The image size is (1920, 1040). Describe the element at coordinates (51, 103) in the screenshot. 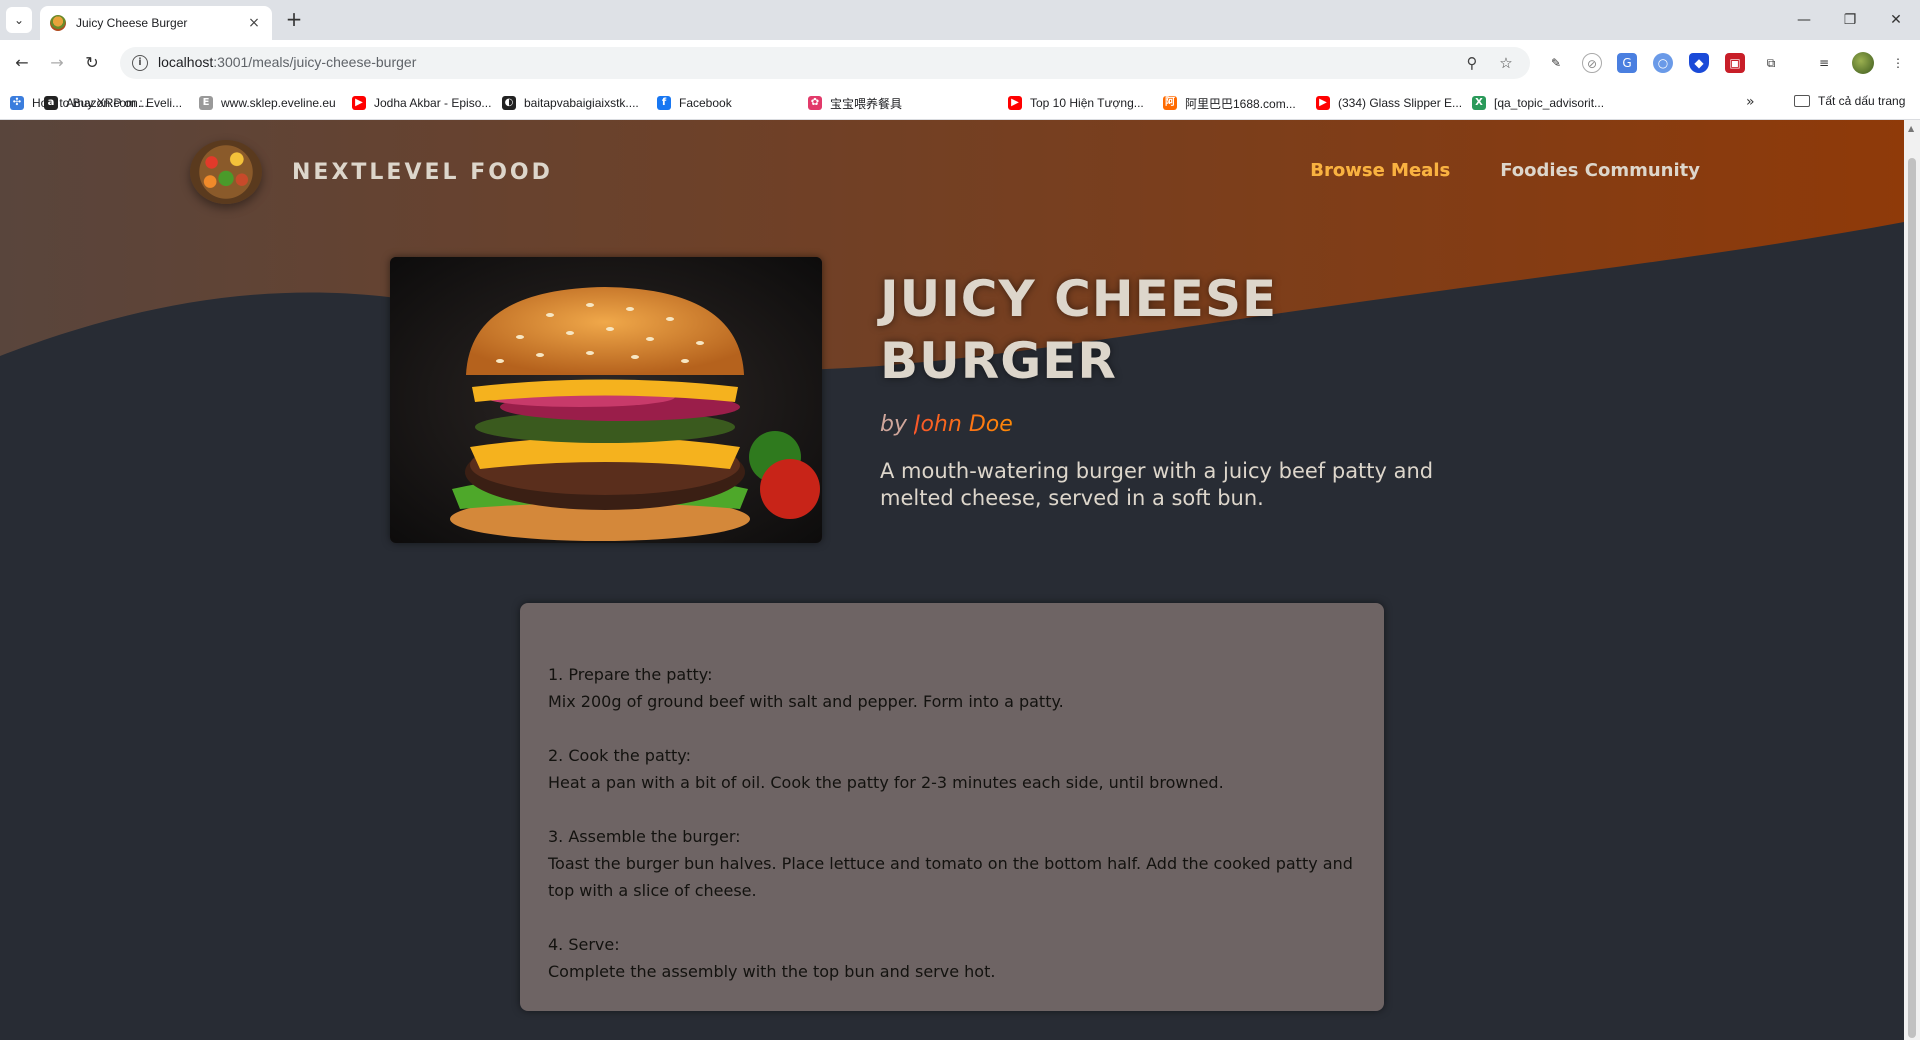

I see `bookmark-favicon-icon: a` at that location.